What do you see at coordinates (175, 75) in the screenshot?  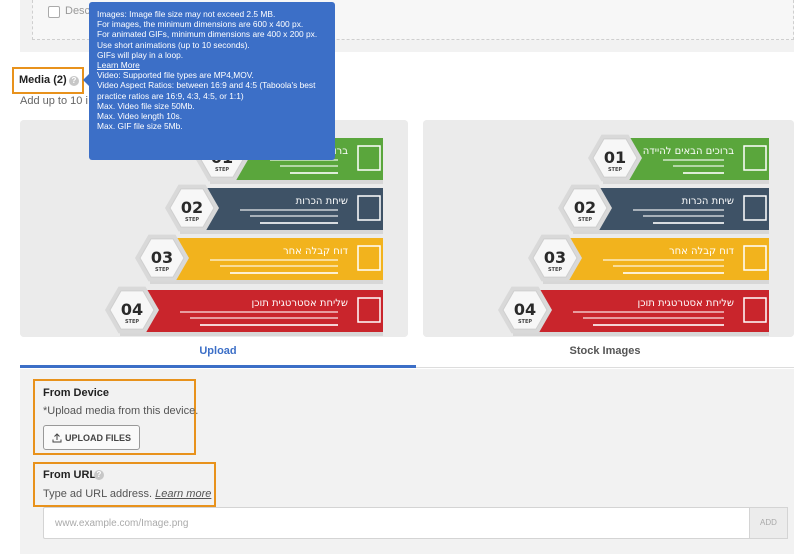 I see `tooltip-line: Video: Supported file types are MP4,MOV.` at bounding box center [175, 75].